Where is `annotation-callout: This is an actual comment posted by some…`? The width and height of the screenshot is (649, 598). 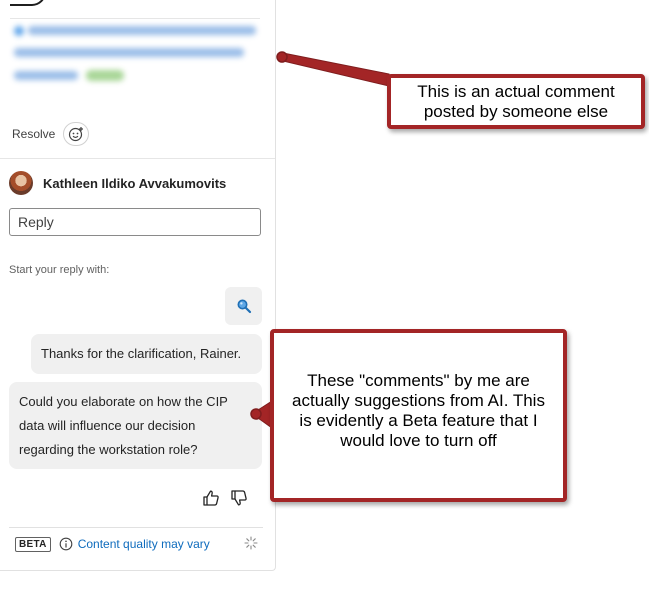 annotation-callout: This is an actual comment posted by some… is located at coordinates (516, 101).